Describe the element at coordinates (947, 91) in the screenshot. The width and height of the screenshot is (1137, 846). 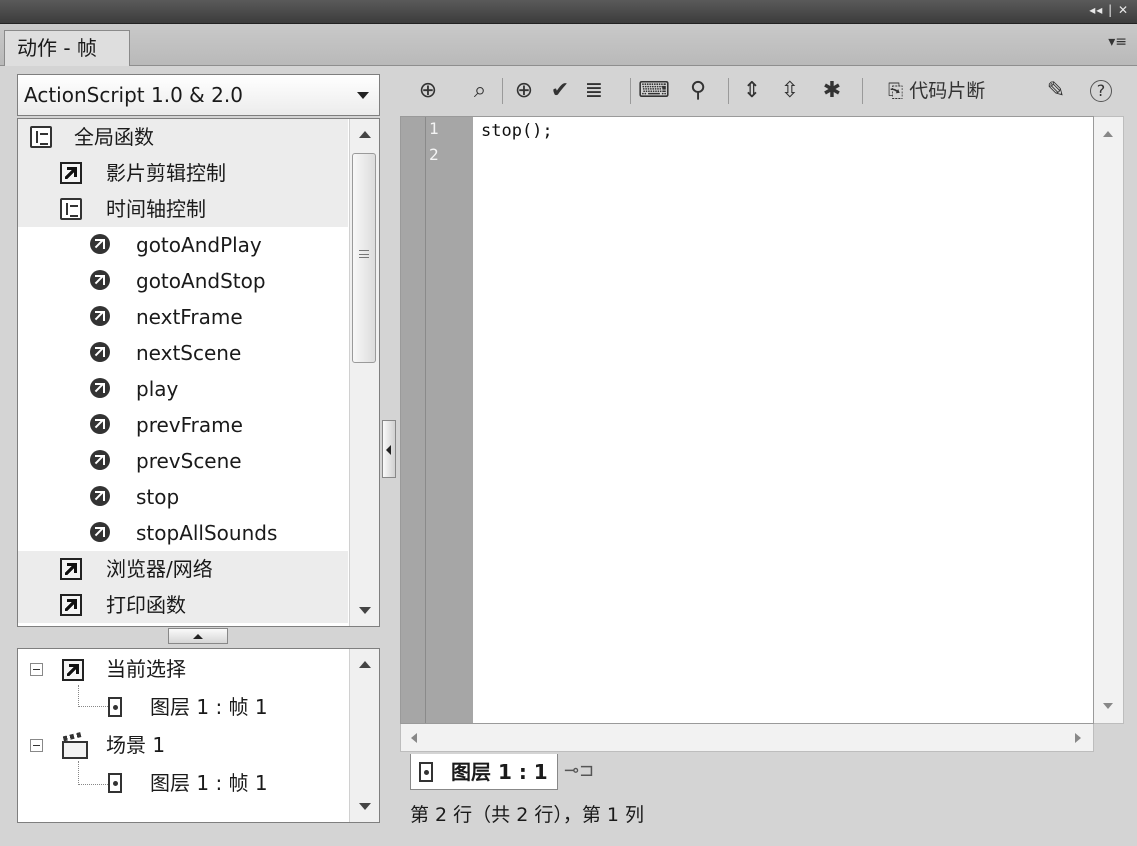
I see `snippets-label: 代码片断` at that location.